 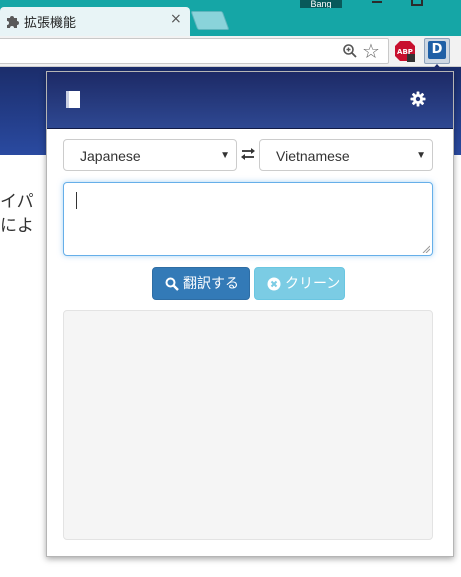 What do you see at coordinates (248, 154) in the screenshot?
I see `swap-icon` at bounding box center [248, 154].